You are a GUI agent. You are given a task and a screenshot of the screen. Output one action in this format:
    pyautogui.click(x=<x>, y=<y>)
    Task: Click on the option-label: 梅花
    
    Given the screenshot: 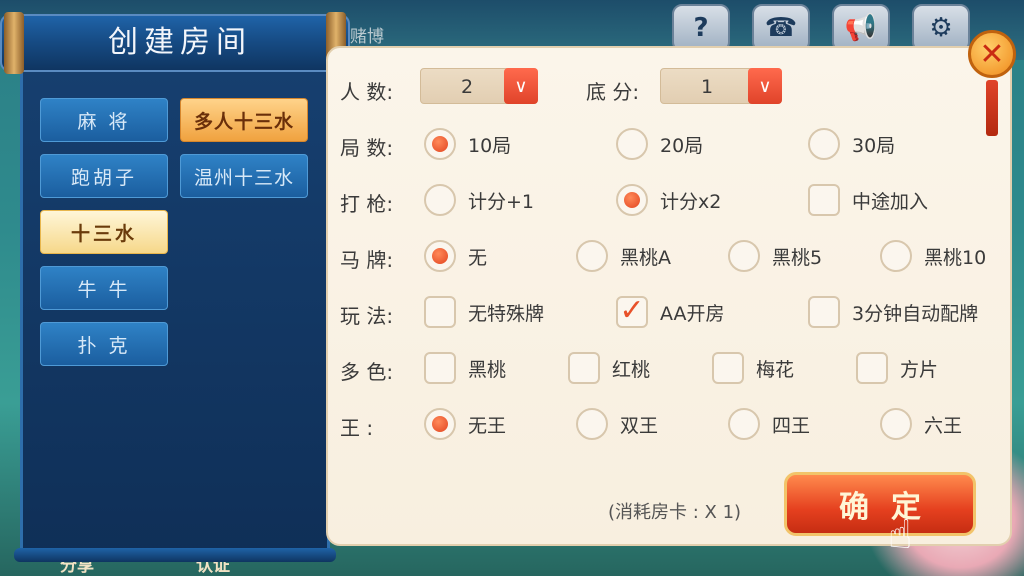 What is the action you would take?
    pyautogui.click(x=775, y=369)
    